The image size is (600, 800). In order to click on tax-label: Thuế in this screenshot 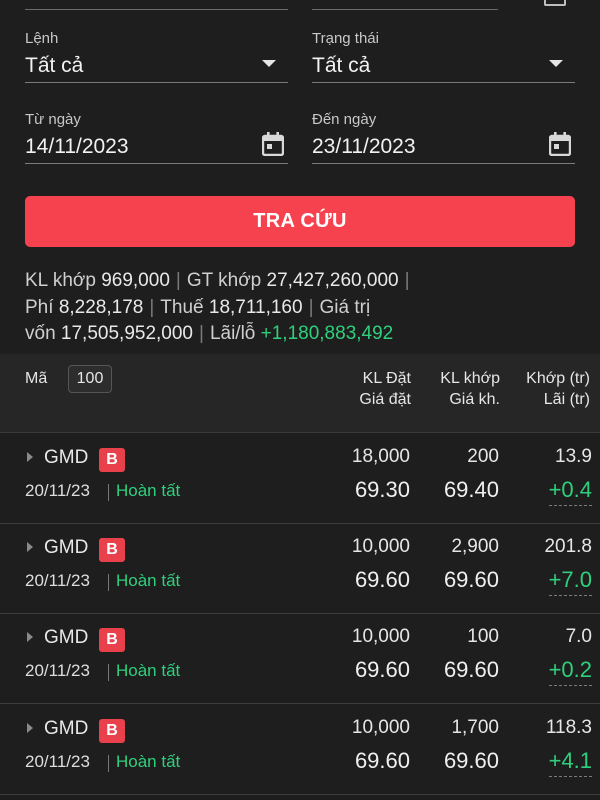, I will do `click(182, 307)`.